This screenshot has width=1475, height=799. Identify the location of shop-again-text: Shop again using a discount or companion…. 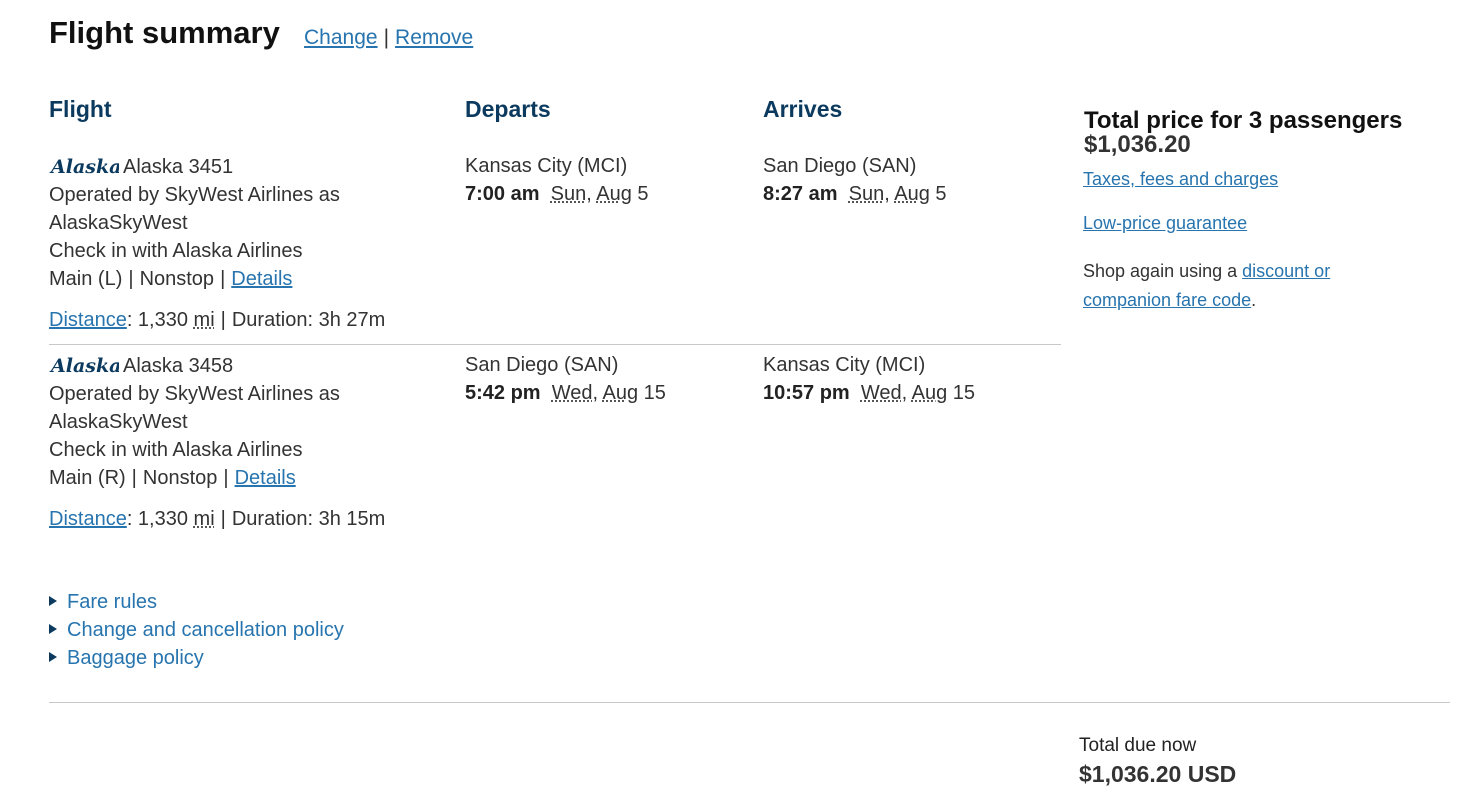
(1206, 286).